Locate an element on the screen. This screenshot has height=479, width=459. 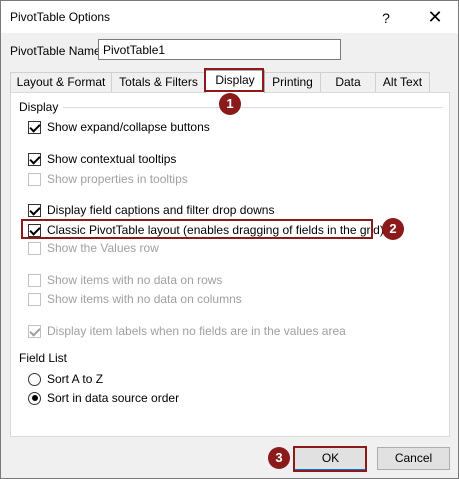
option-show-properties-tooltips: Show properties in tooltips is located at coordinates (108, 179).